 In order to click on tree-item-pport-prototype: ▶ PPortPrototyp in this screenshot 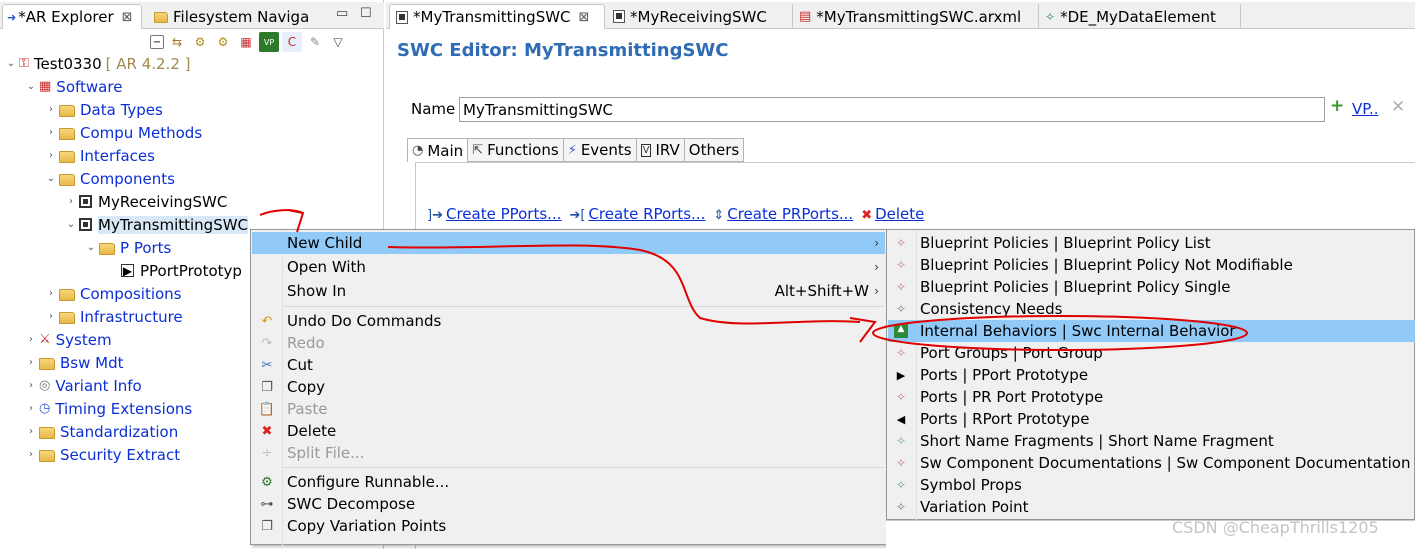, I will do `click(181, 270)`.